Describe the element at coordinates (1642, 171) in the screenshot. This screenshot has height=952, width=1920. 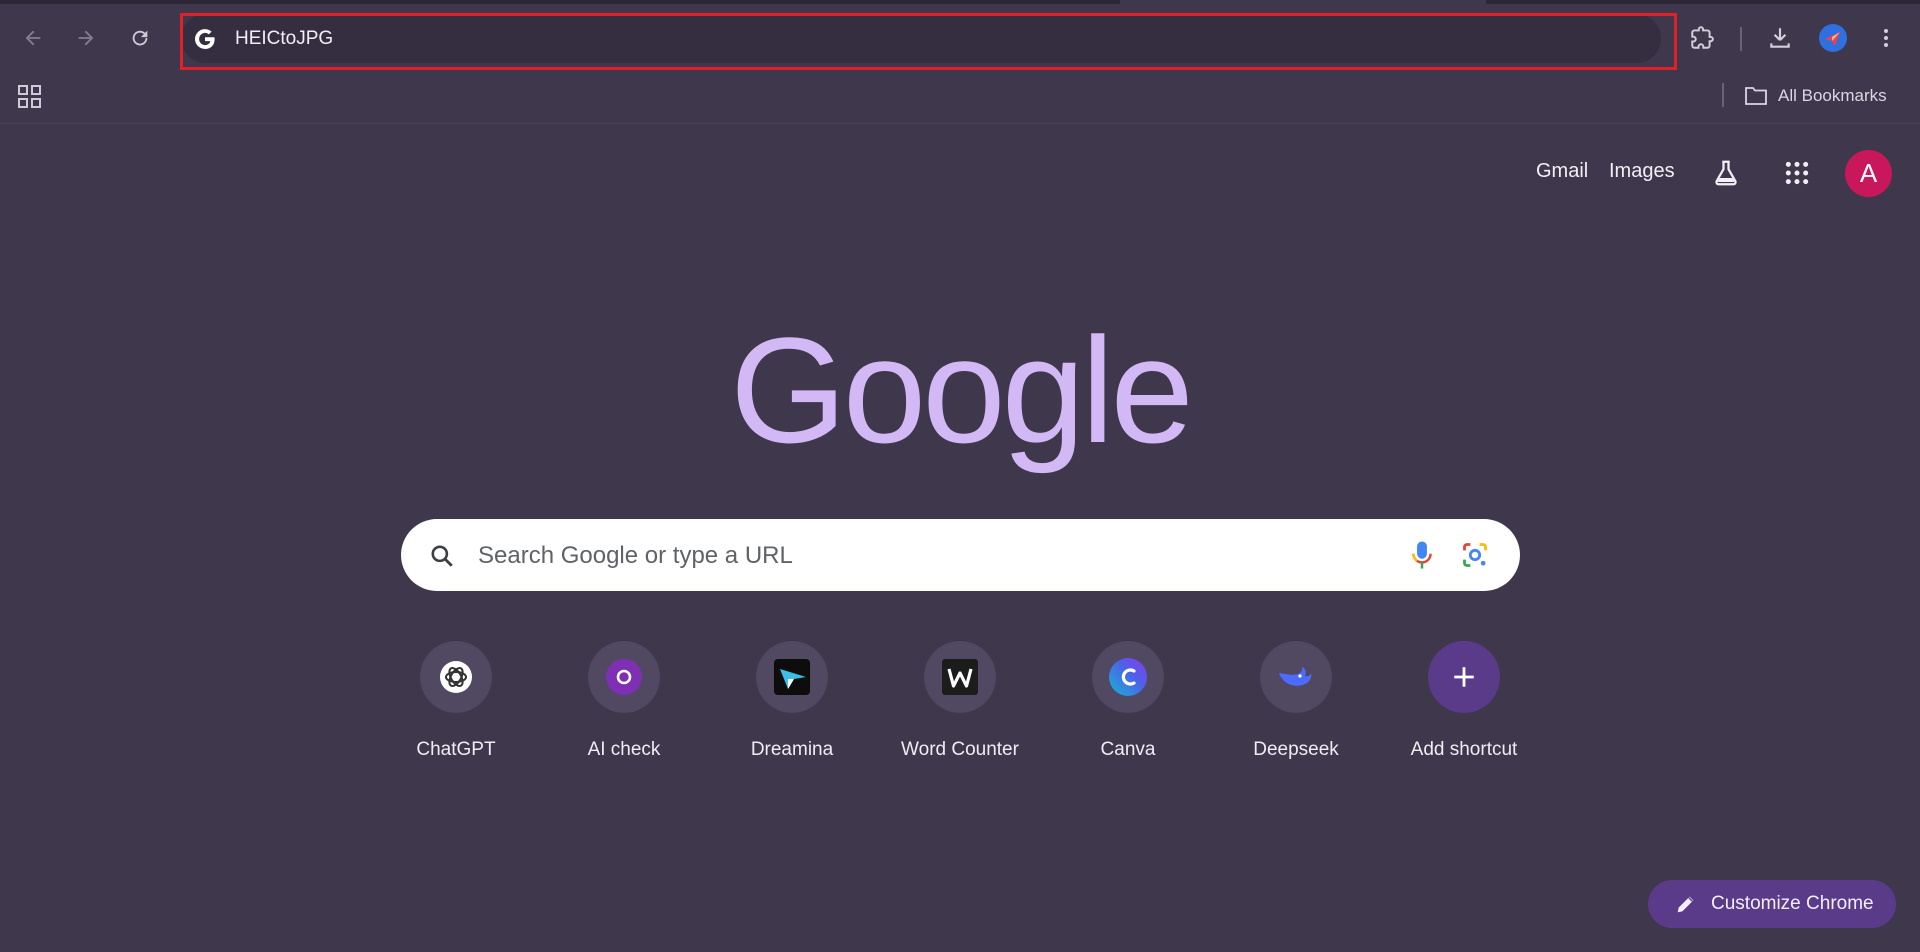
I see `images-link: Images` at that location.